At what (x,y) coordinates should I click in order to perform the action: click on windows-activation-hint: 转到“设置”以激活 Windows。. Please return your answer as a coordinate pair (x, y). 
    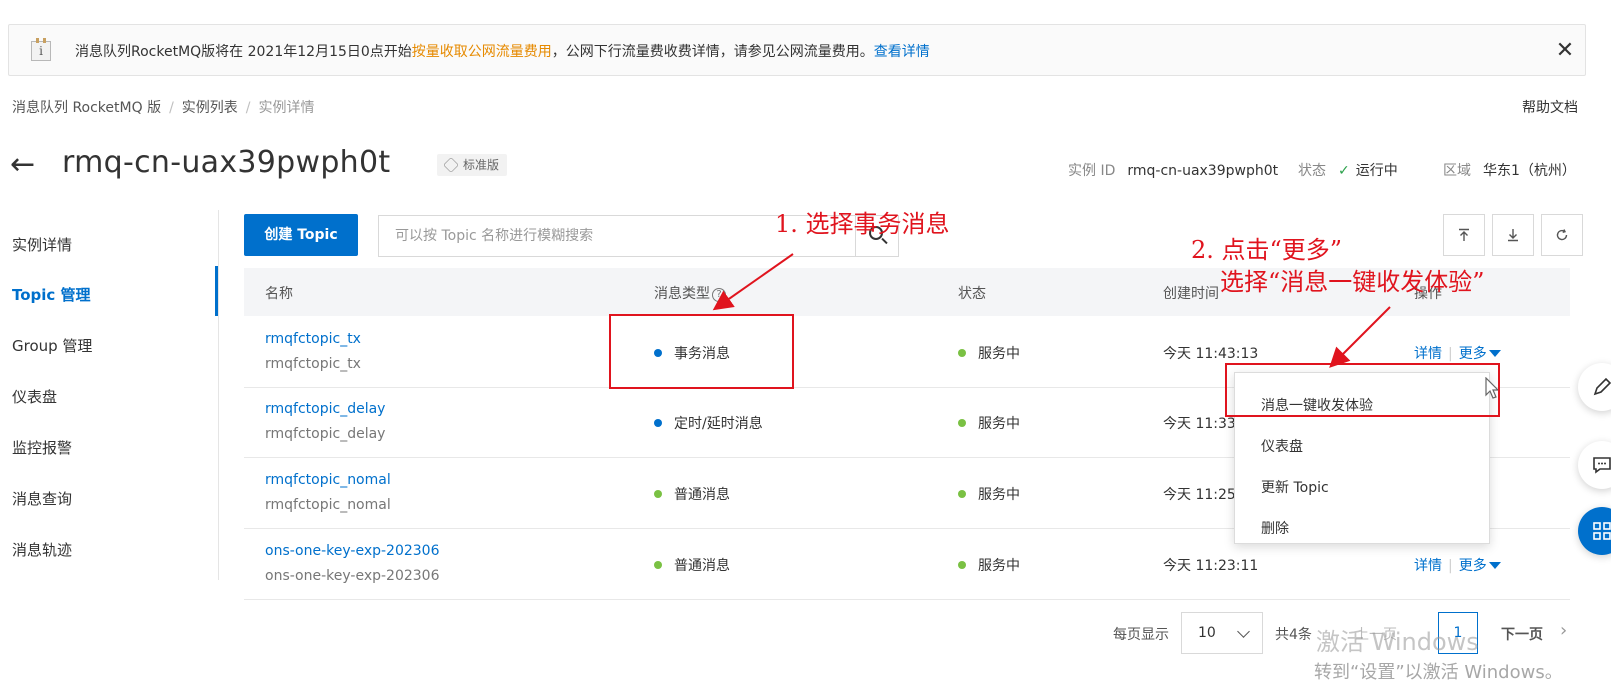
    Looking at the image, I should click on (1438, 672).